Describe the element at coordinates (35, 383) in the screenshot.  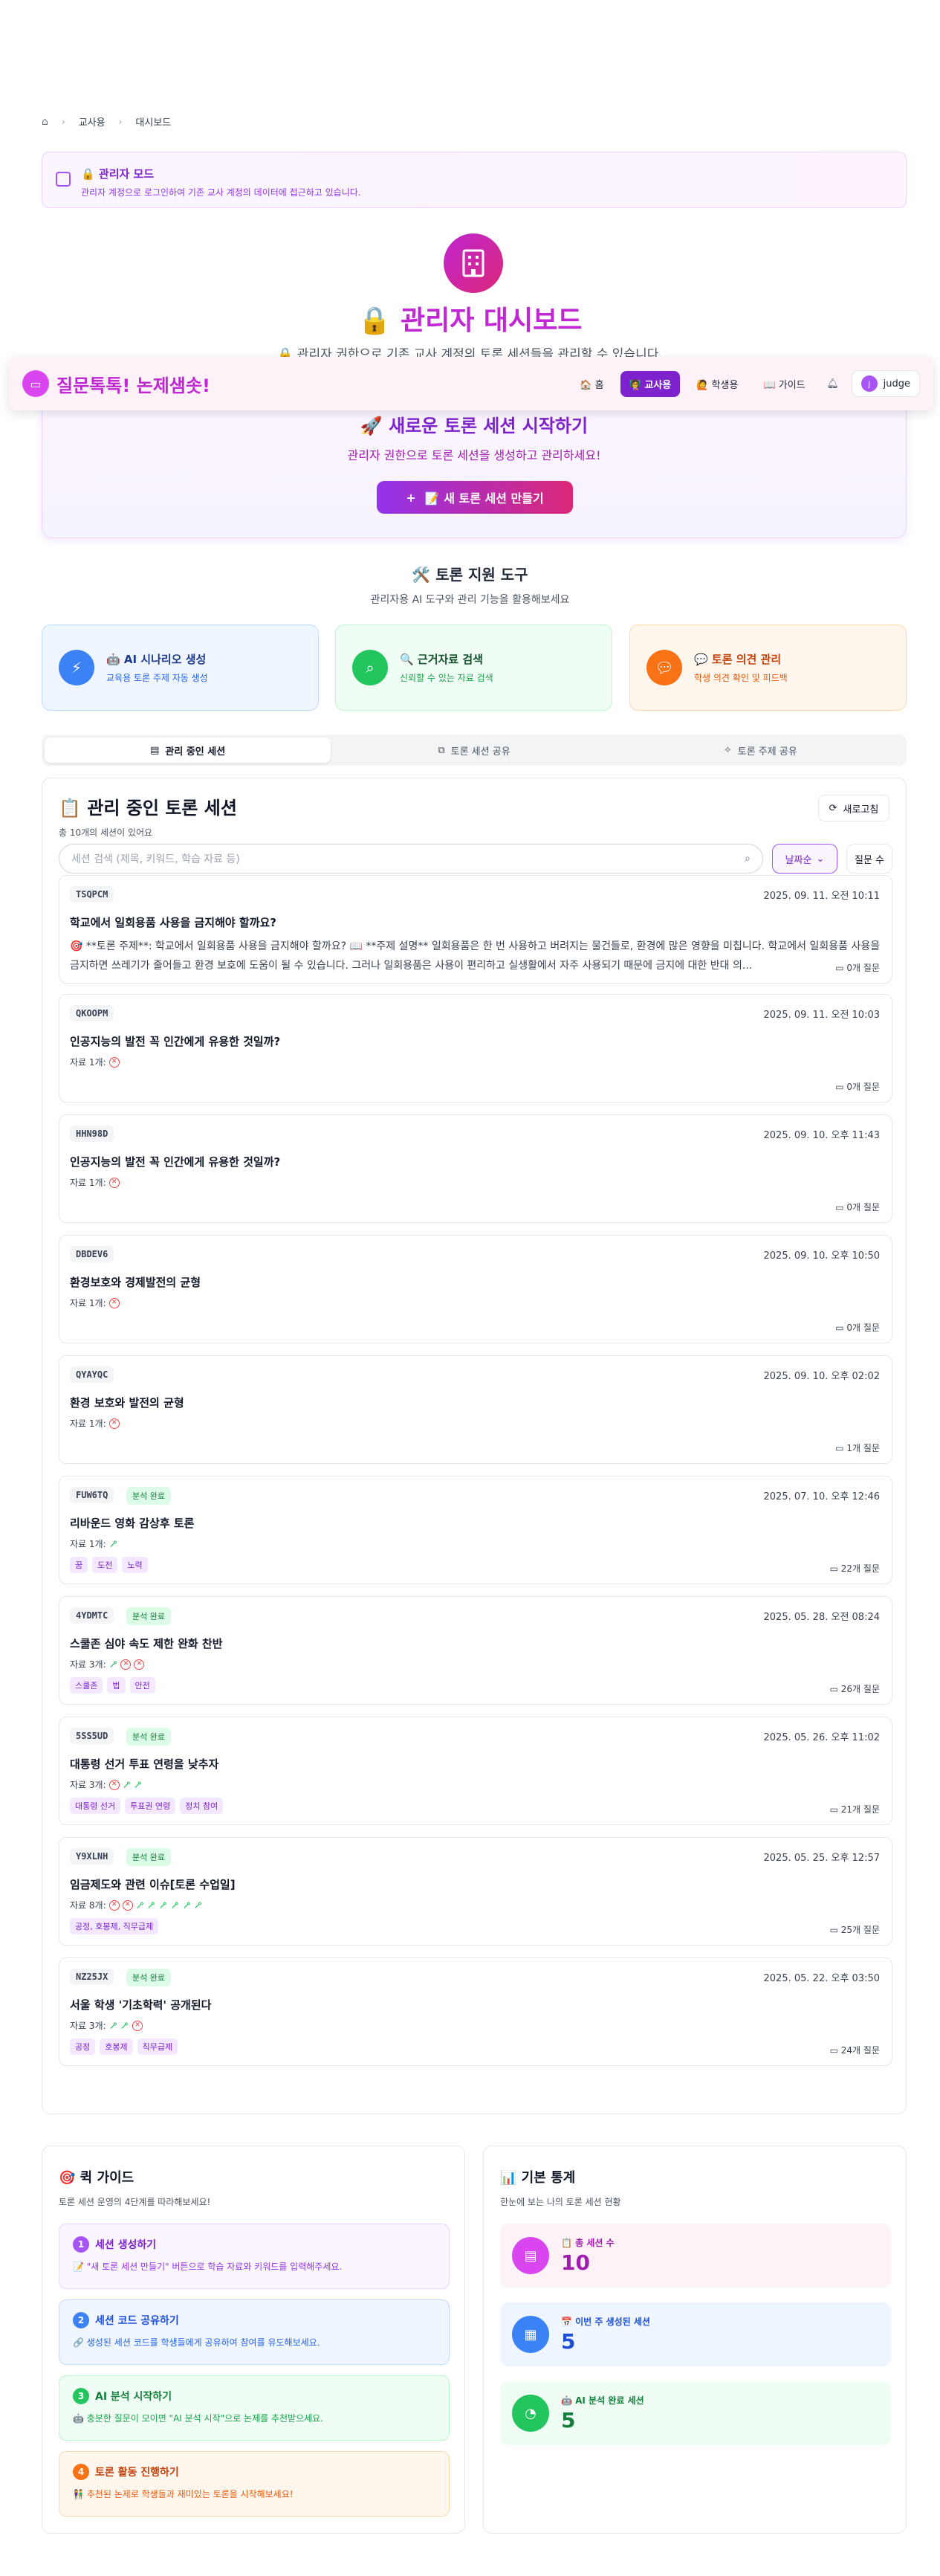
I see `chat-bubble-icon: ▭` at that location.